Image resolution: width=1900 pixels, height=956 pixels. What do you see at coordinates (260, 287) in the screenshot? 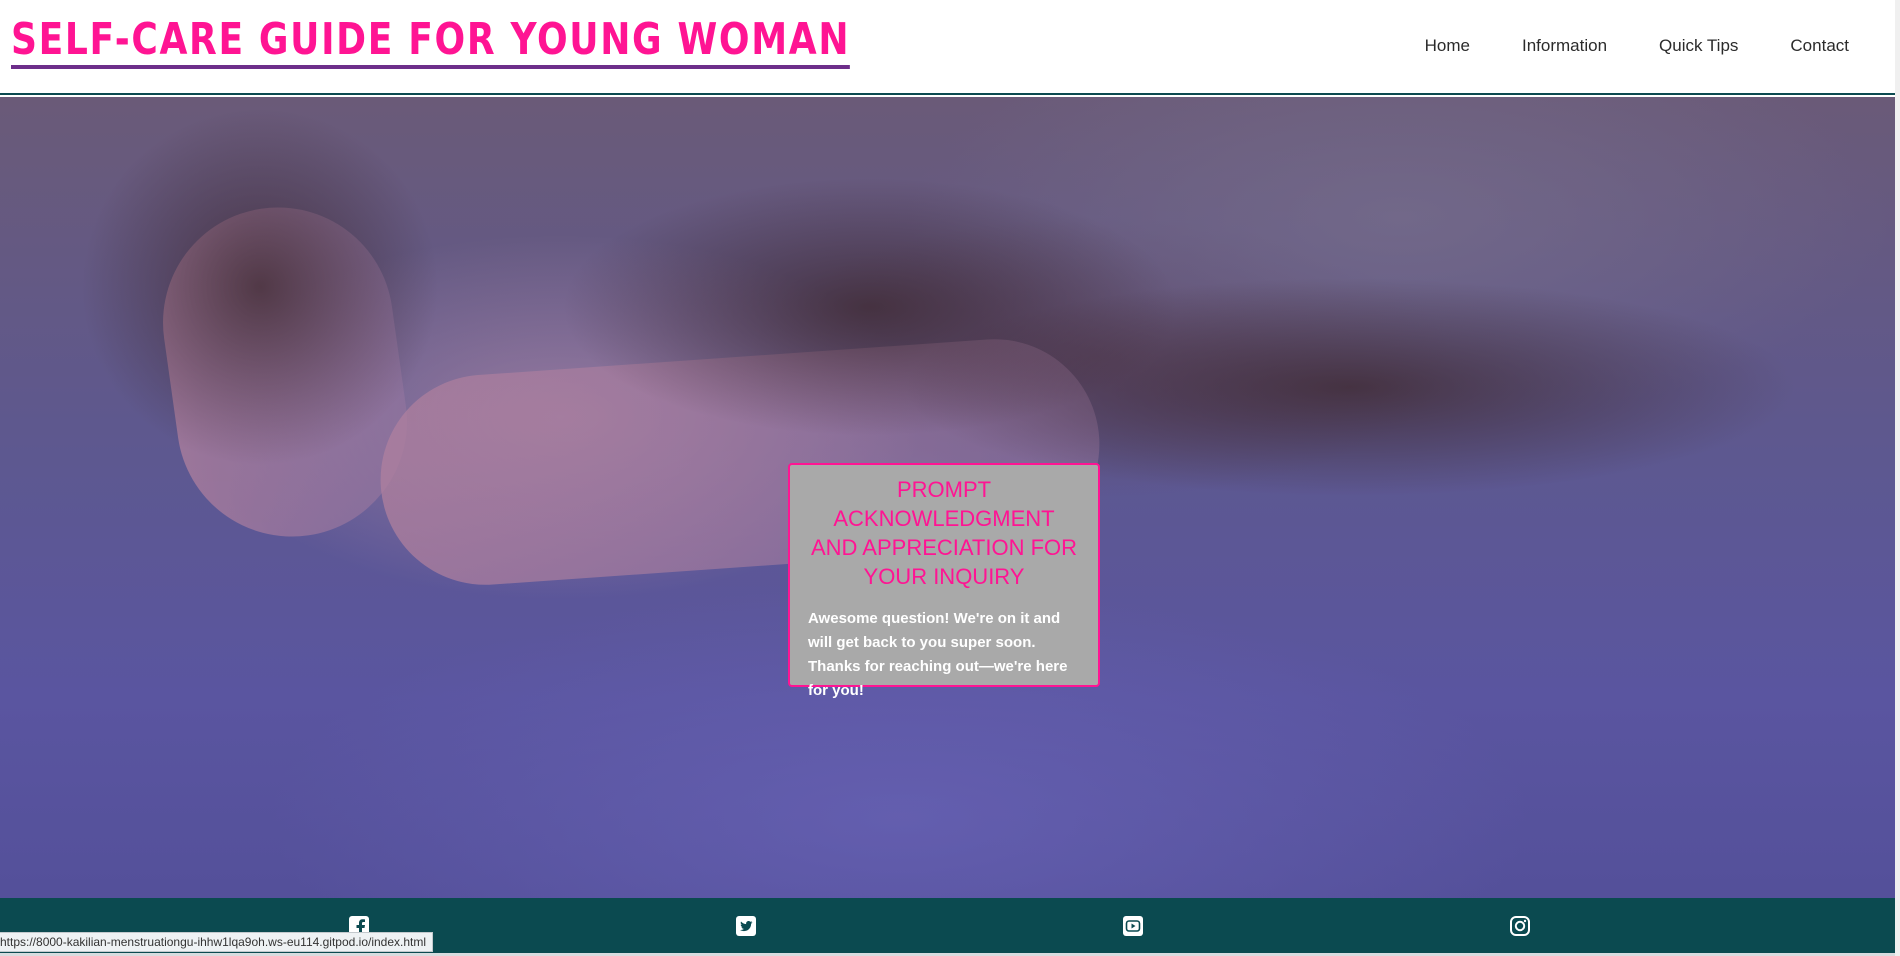
I see `hero-hair-shape` at bounding box center [260, 287].